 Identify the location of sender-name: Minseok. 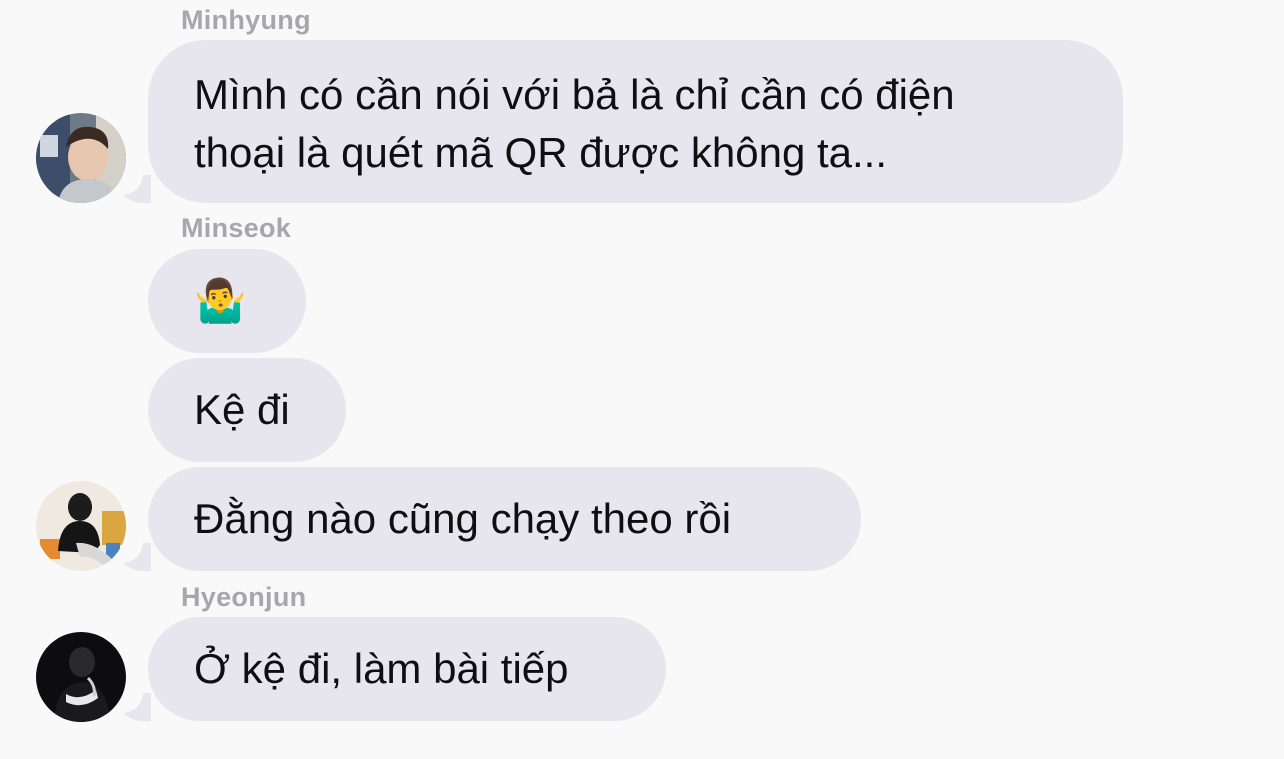
(236, 228).